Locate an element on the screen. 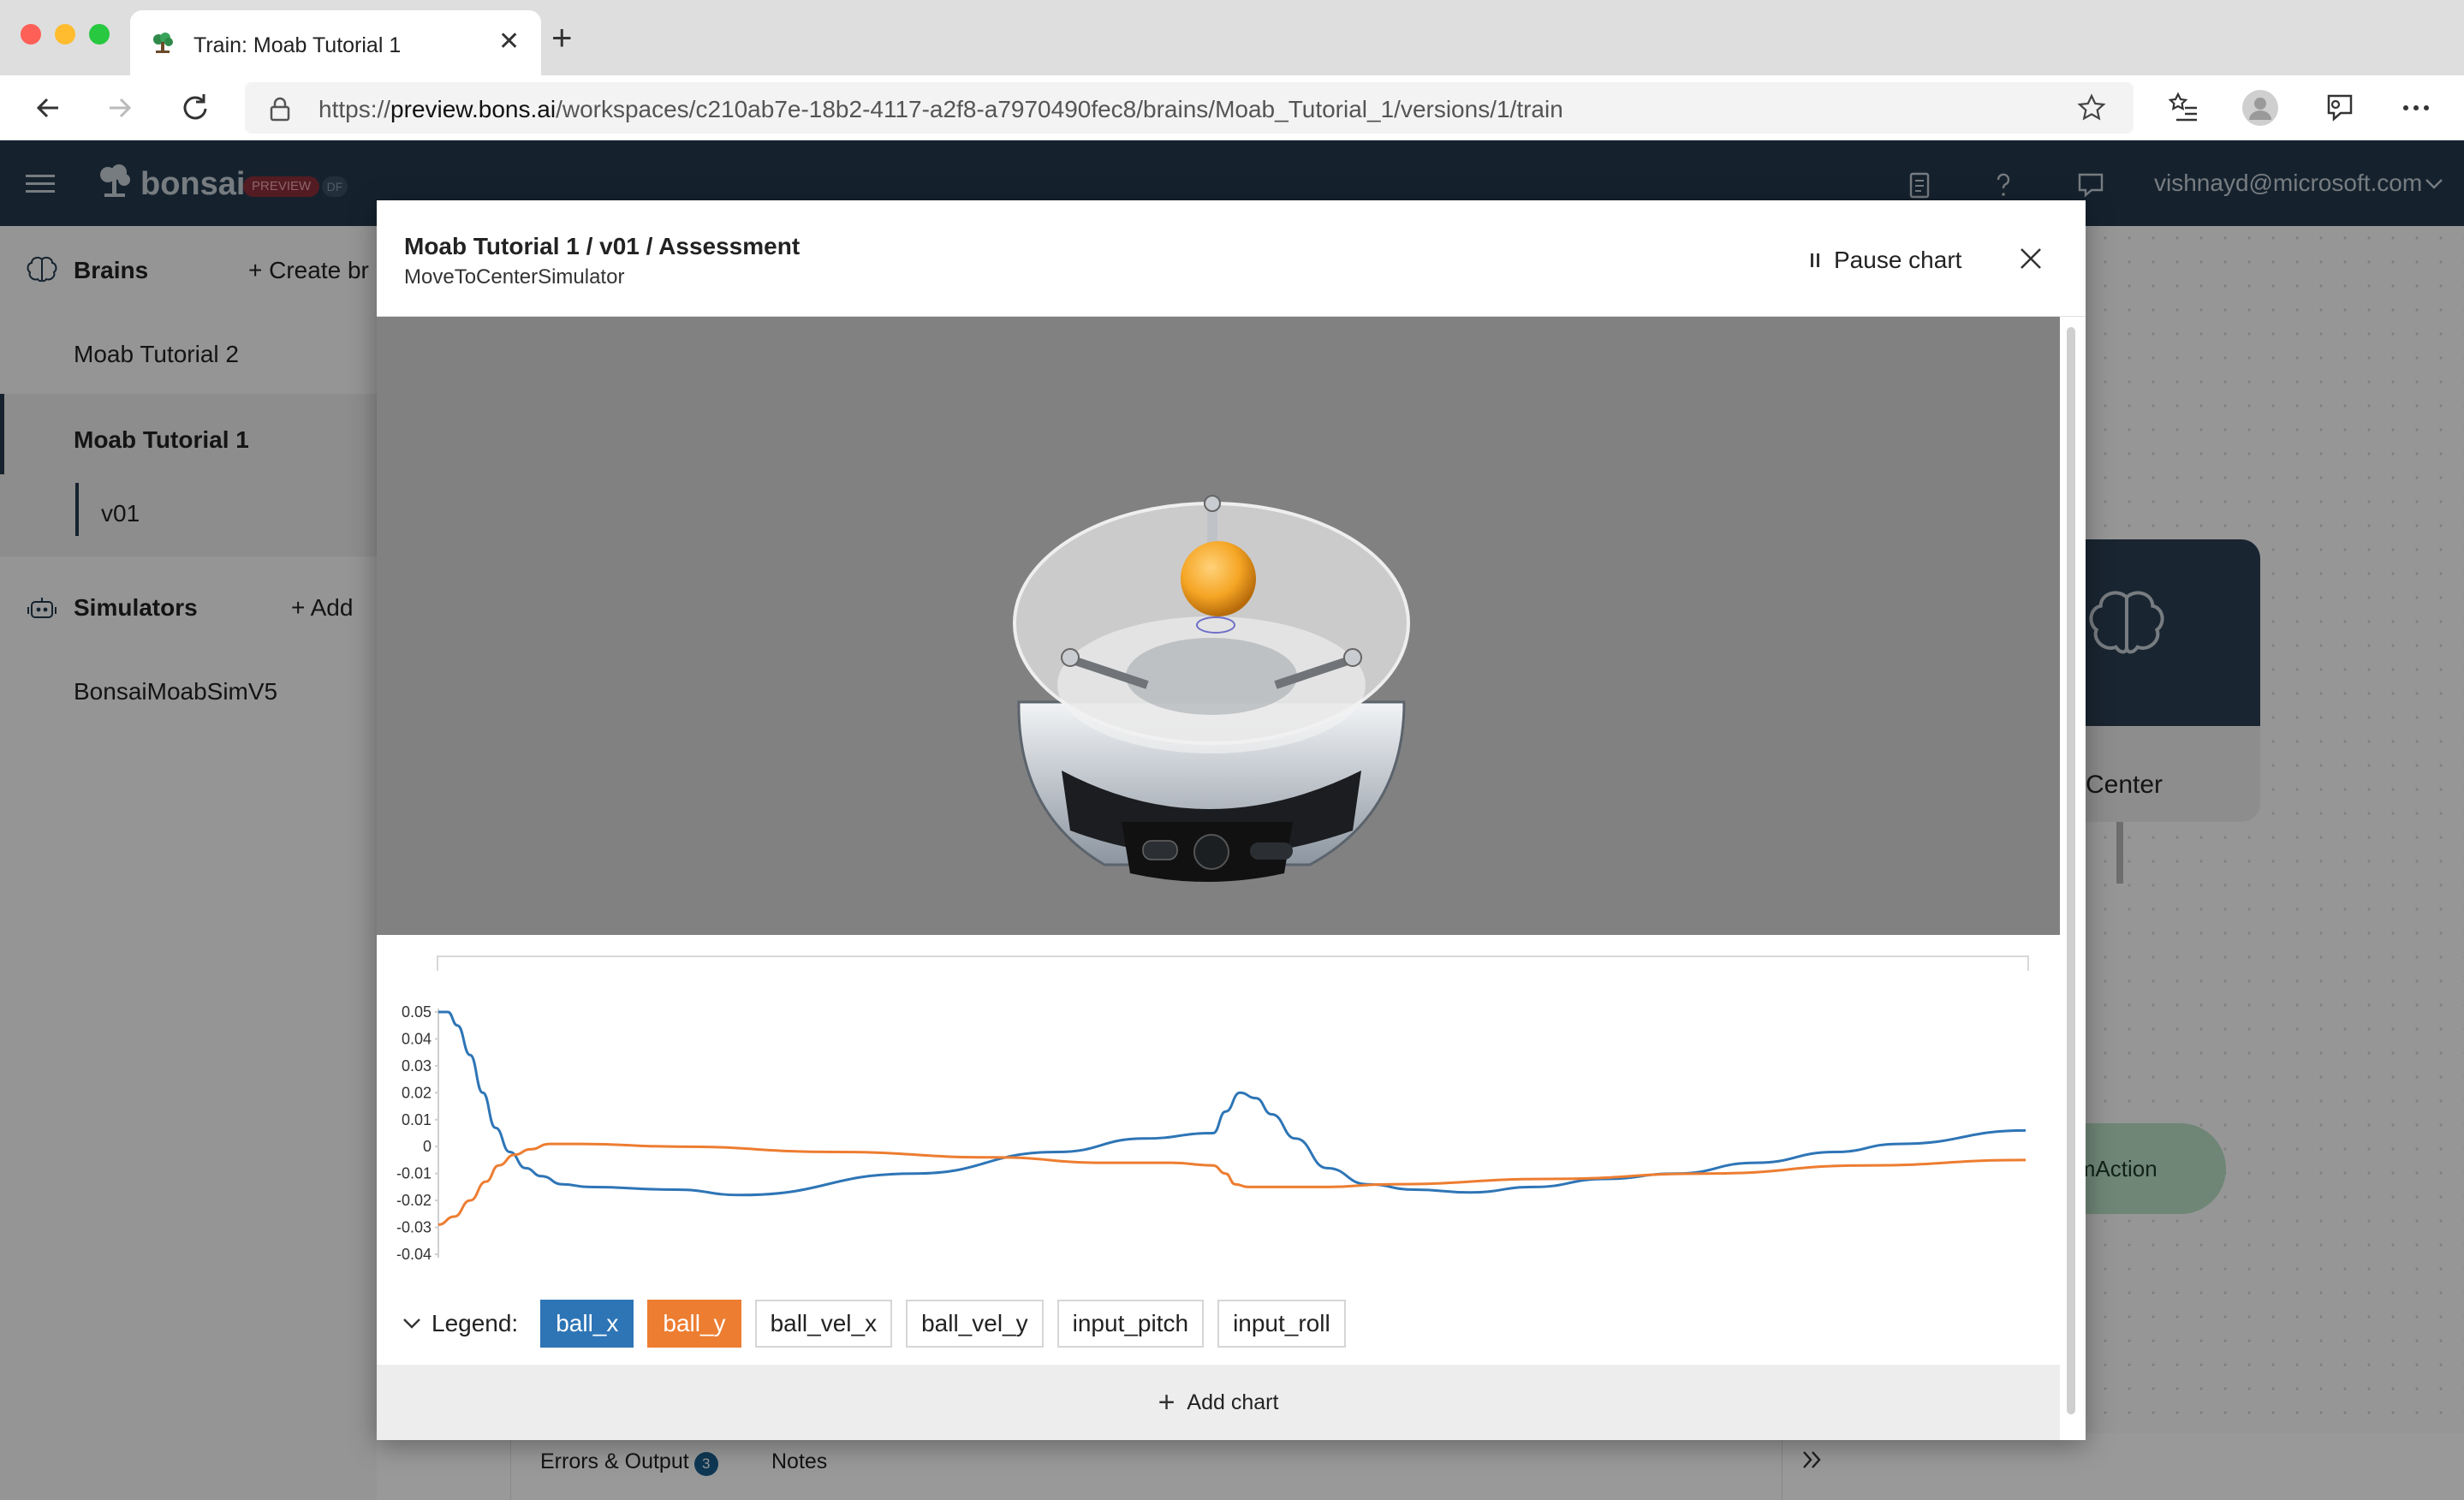  modal-scrollbar is located at coordinates (2071, 870).